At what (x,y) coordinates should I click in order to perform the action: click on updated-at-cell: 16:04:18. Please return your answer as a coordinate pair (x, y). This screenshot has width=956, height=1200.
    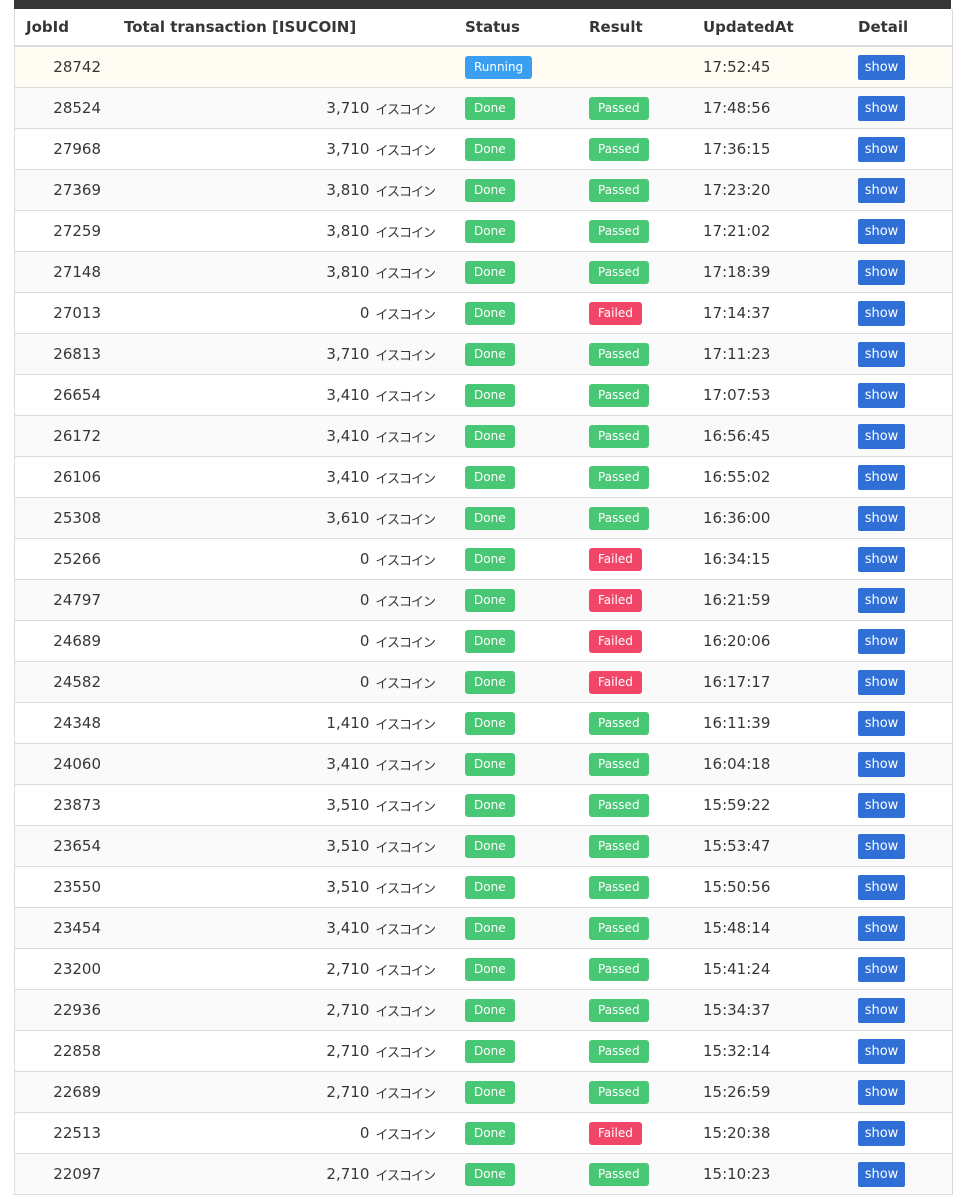
    Looking at the image, I should click on (737, 764).